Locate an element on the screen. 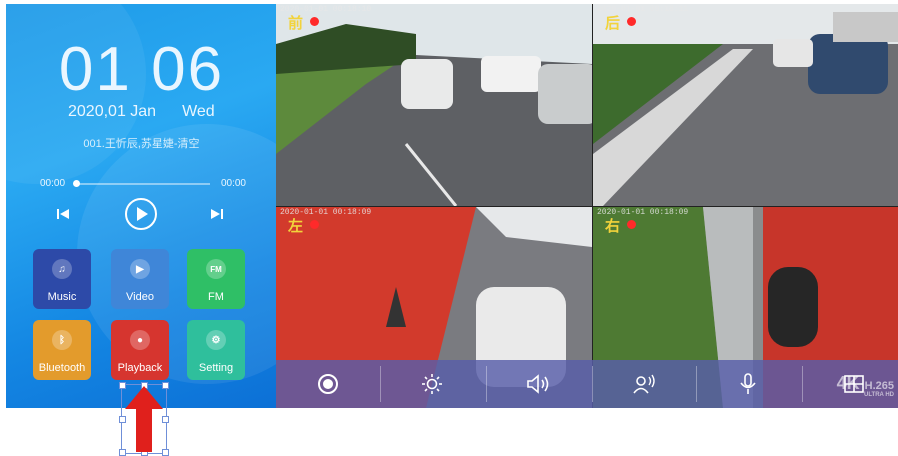  app-label: Music is located at coordinates (62, 297).